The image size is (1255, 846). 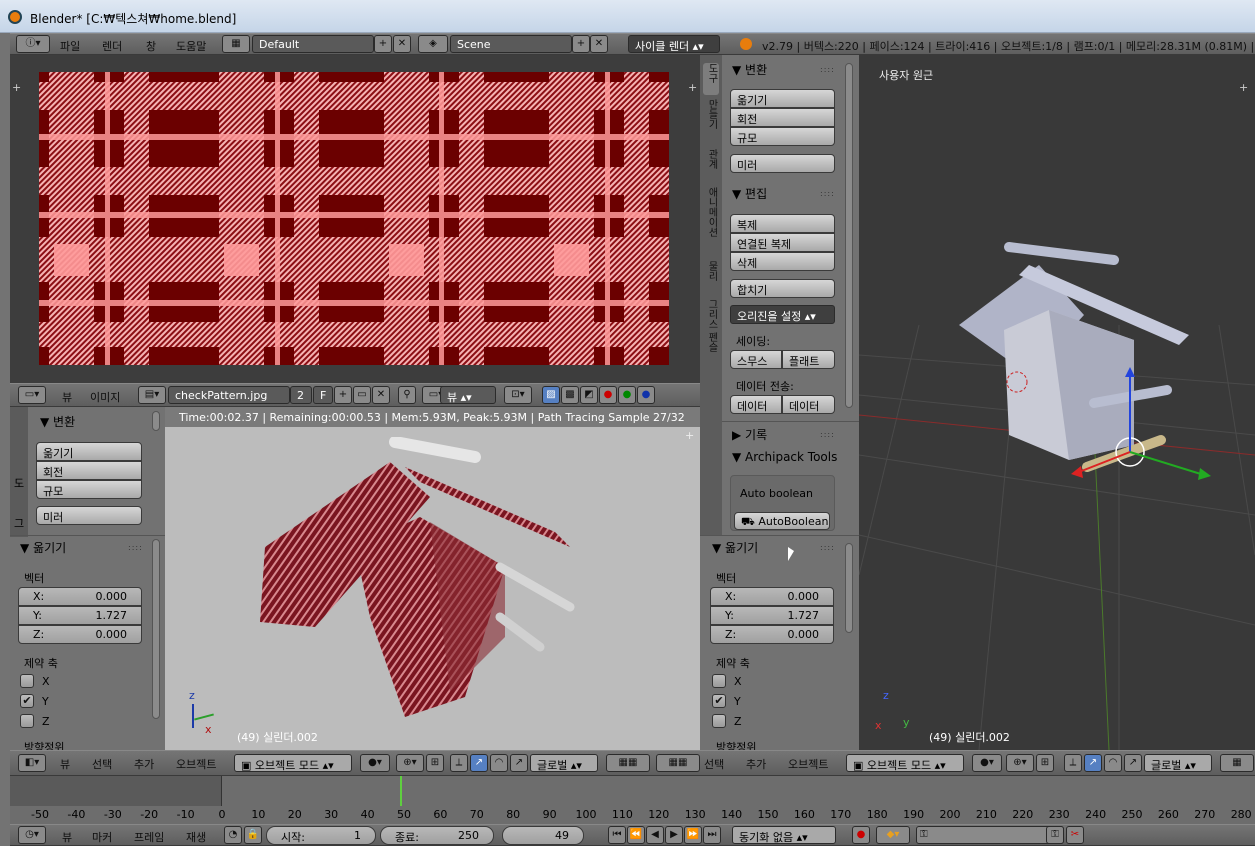 I want to click on menu-select-3d: 선택, so click(x=102, y=764).